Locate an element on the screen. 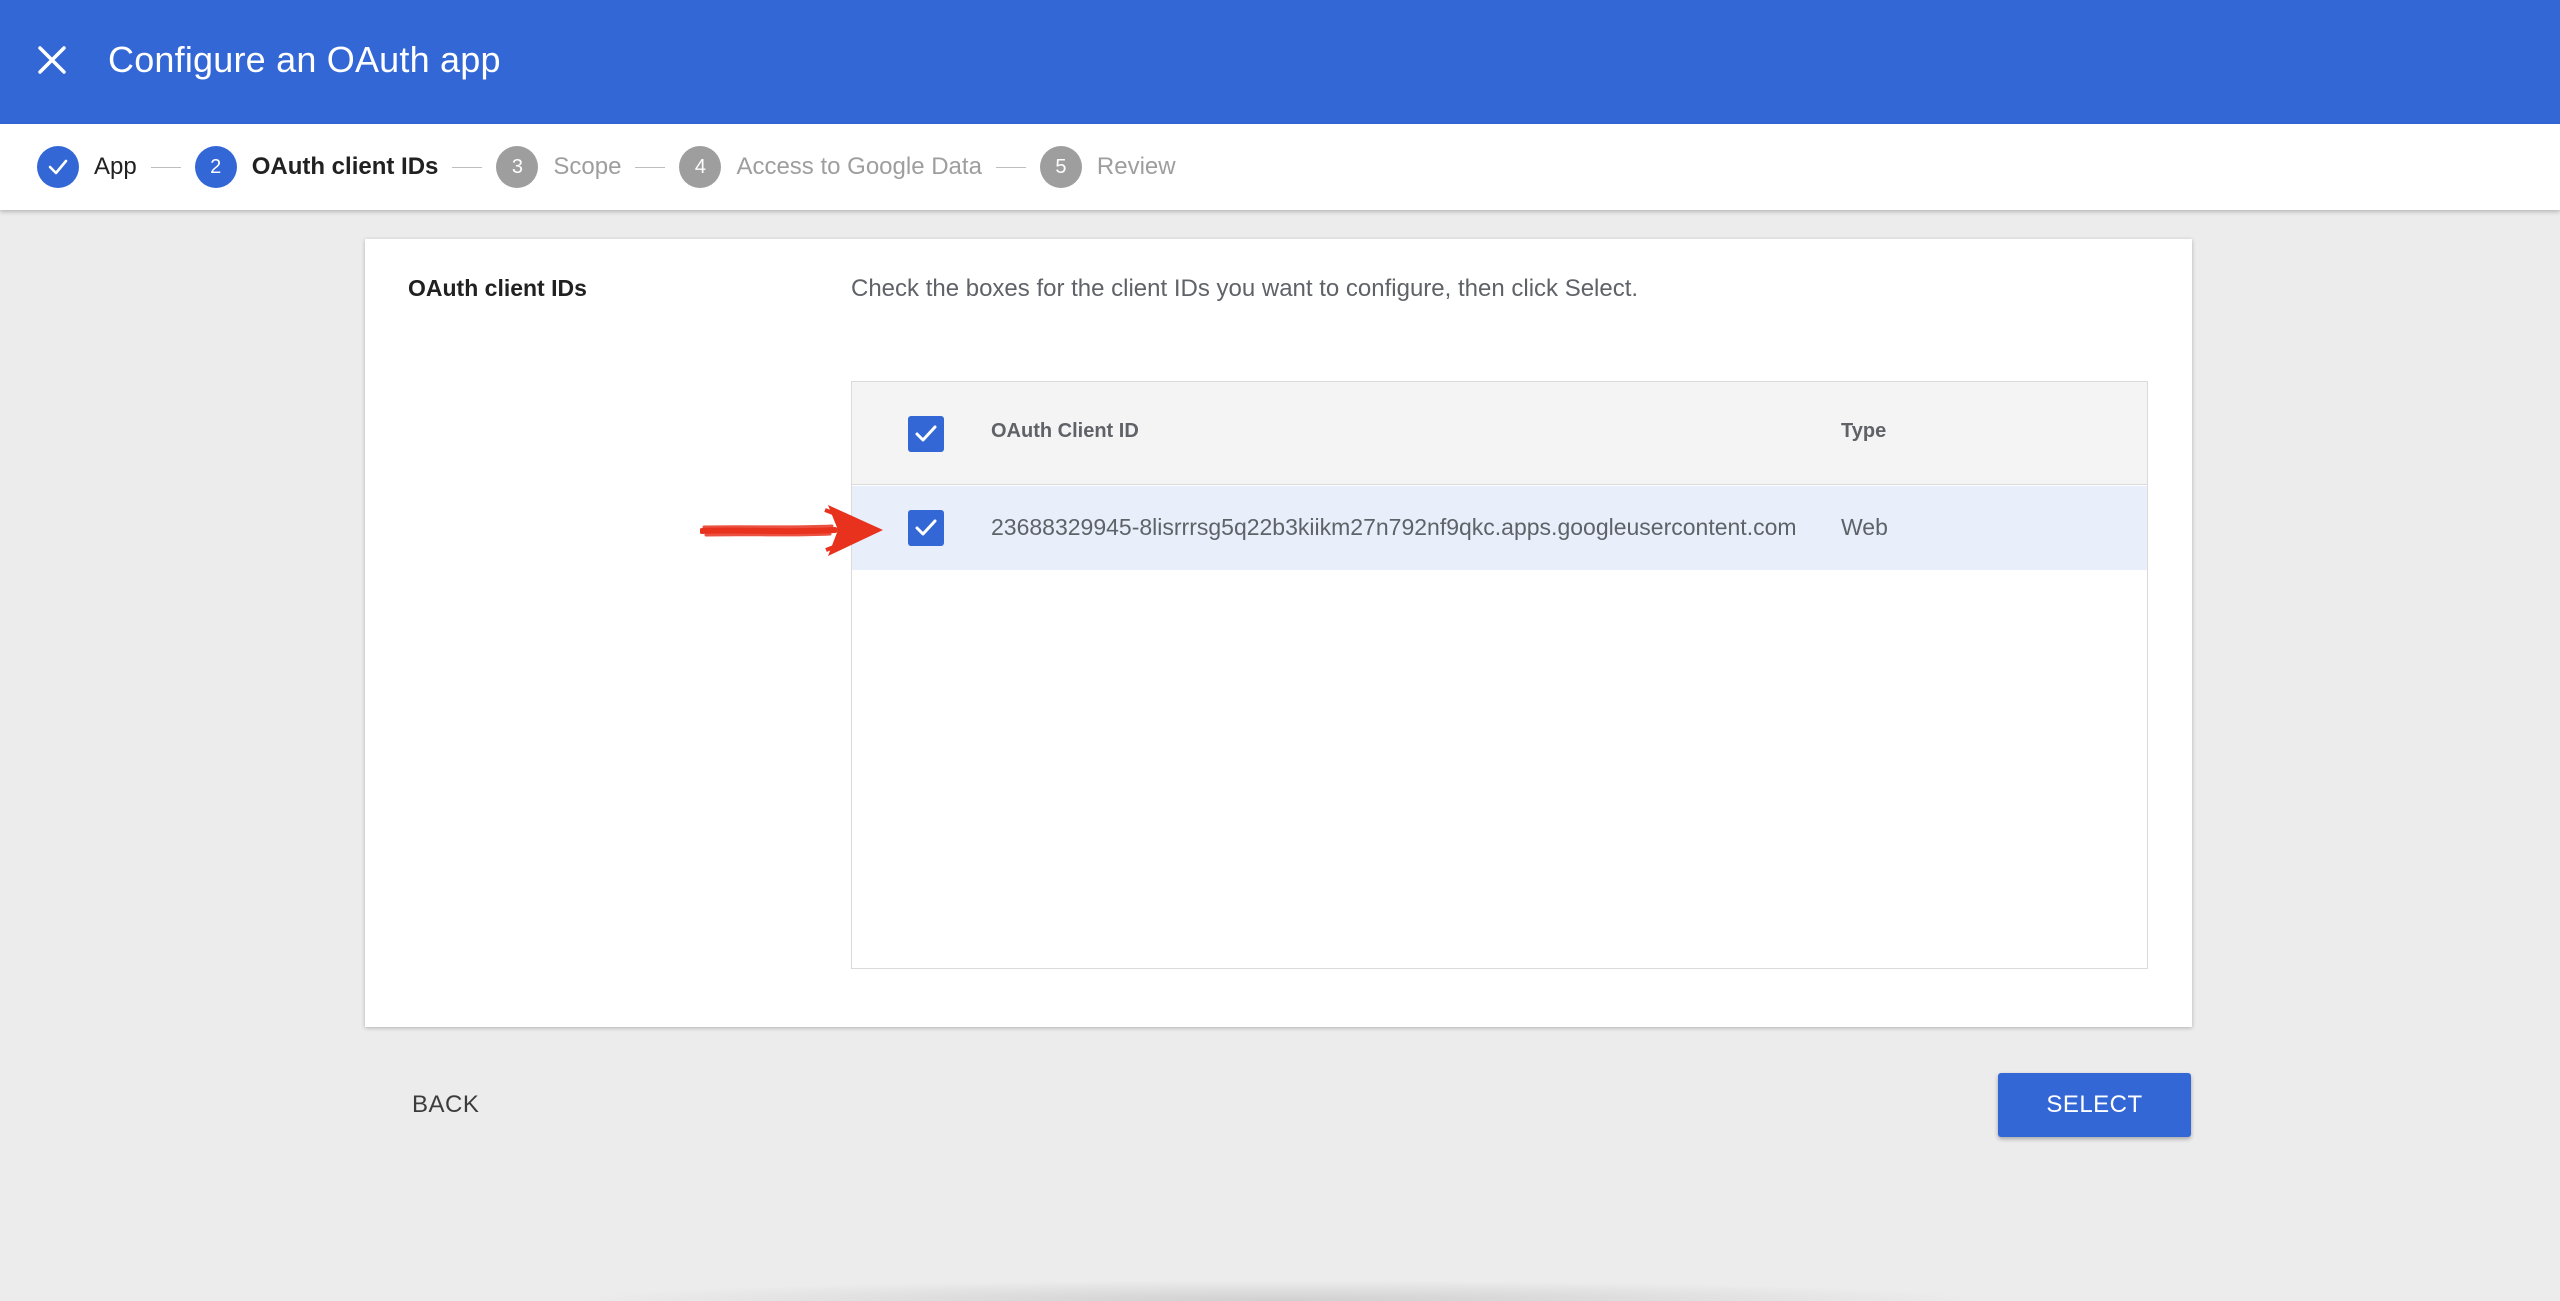 The width and height of the screenshot is (2560, 1301). section-title: OAuth client IDs is located at coordinates (497, 288).